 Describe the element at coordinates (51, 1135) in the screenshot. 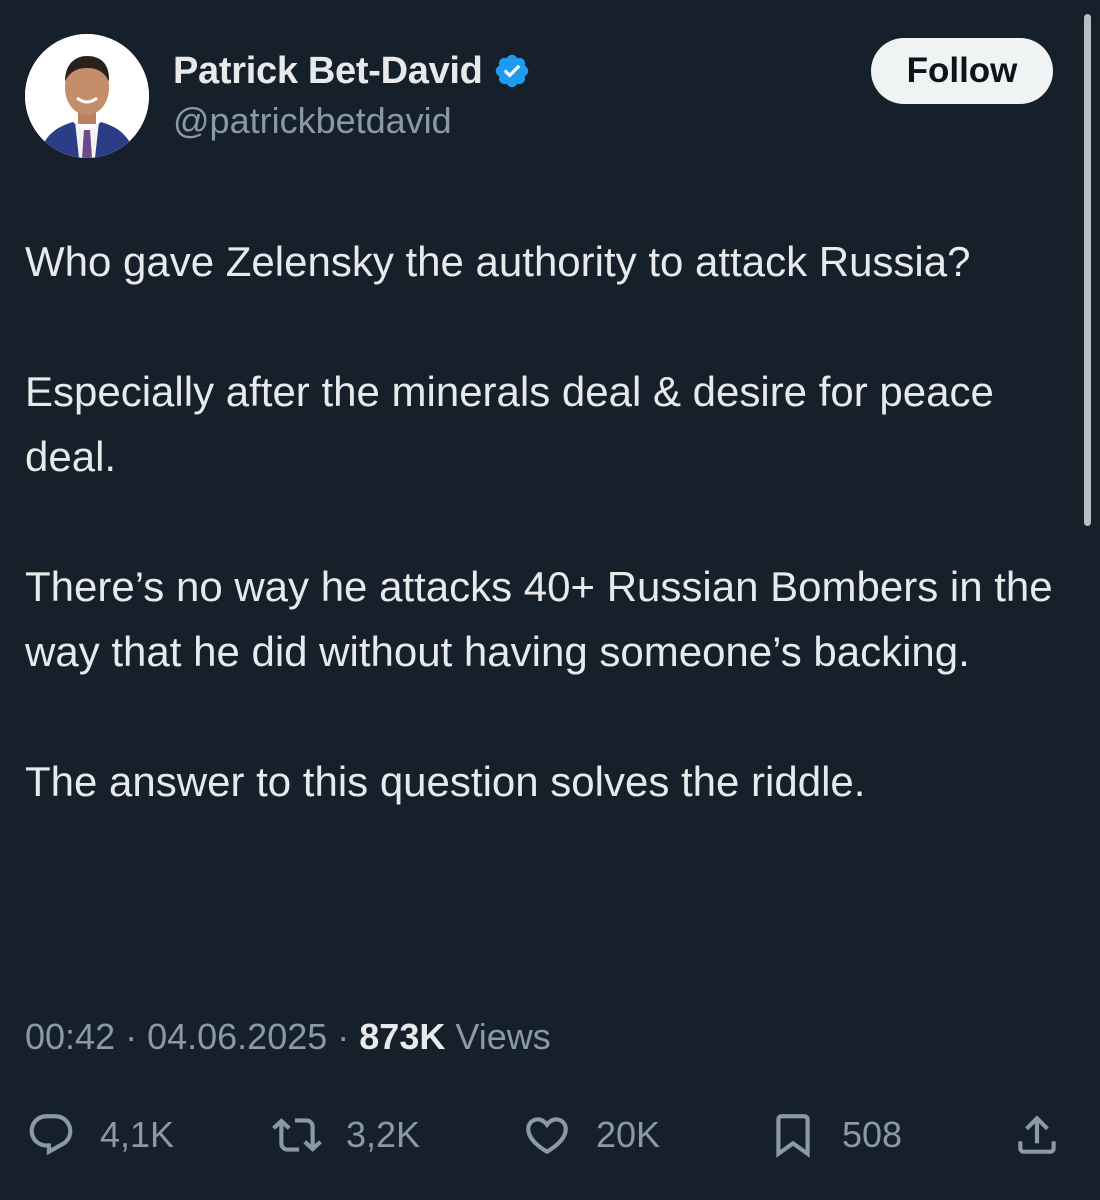

I see `reply-icon` at that location.